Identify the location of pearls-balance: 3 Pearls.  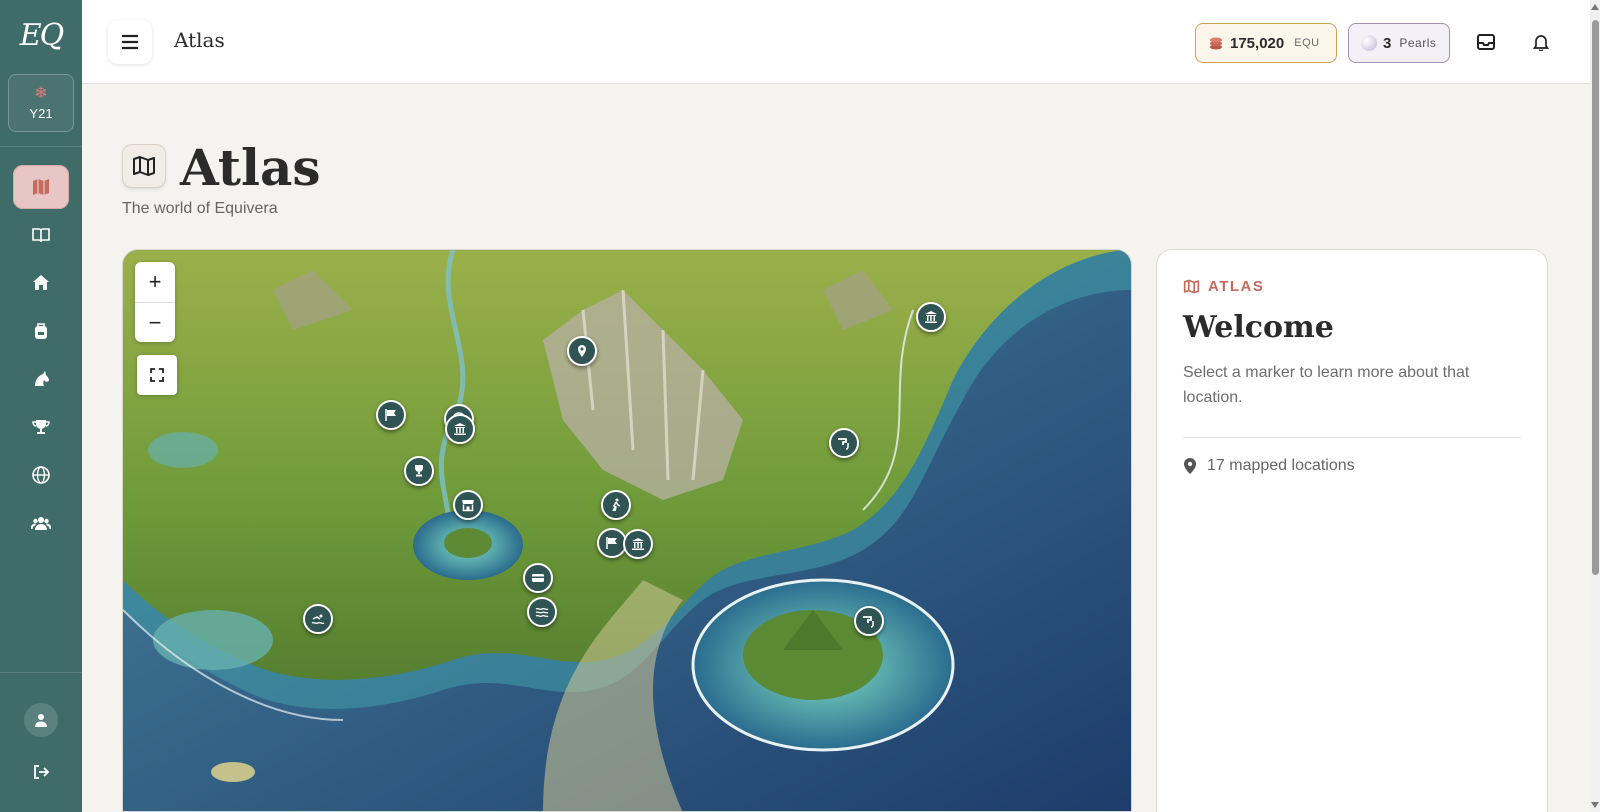
(1399, 43).